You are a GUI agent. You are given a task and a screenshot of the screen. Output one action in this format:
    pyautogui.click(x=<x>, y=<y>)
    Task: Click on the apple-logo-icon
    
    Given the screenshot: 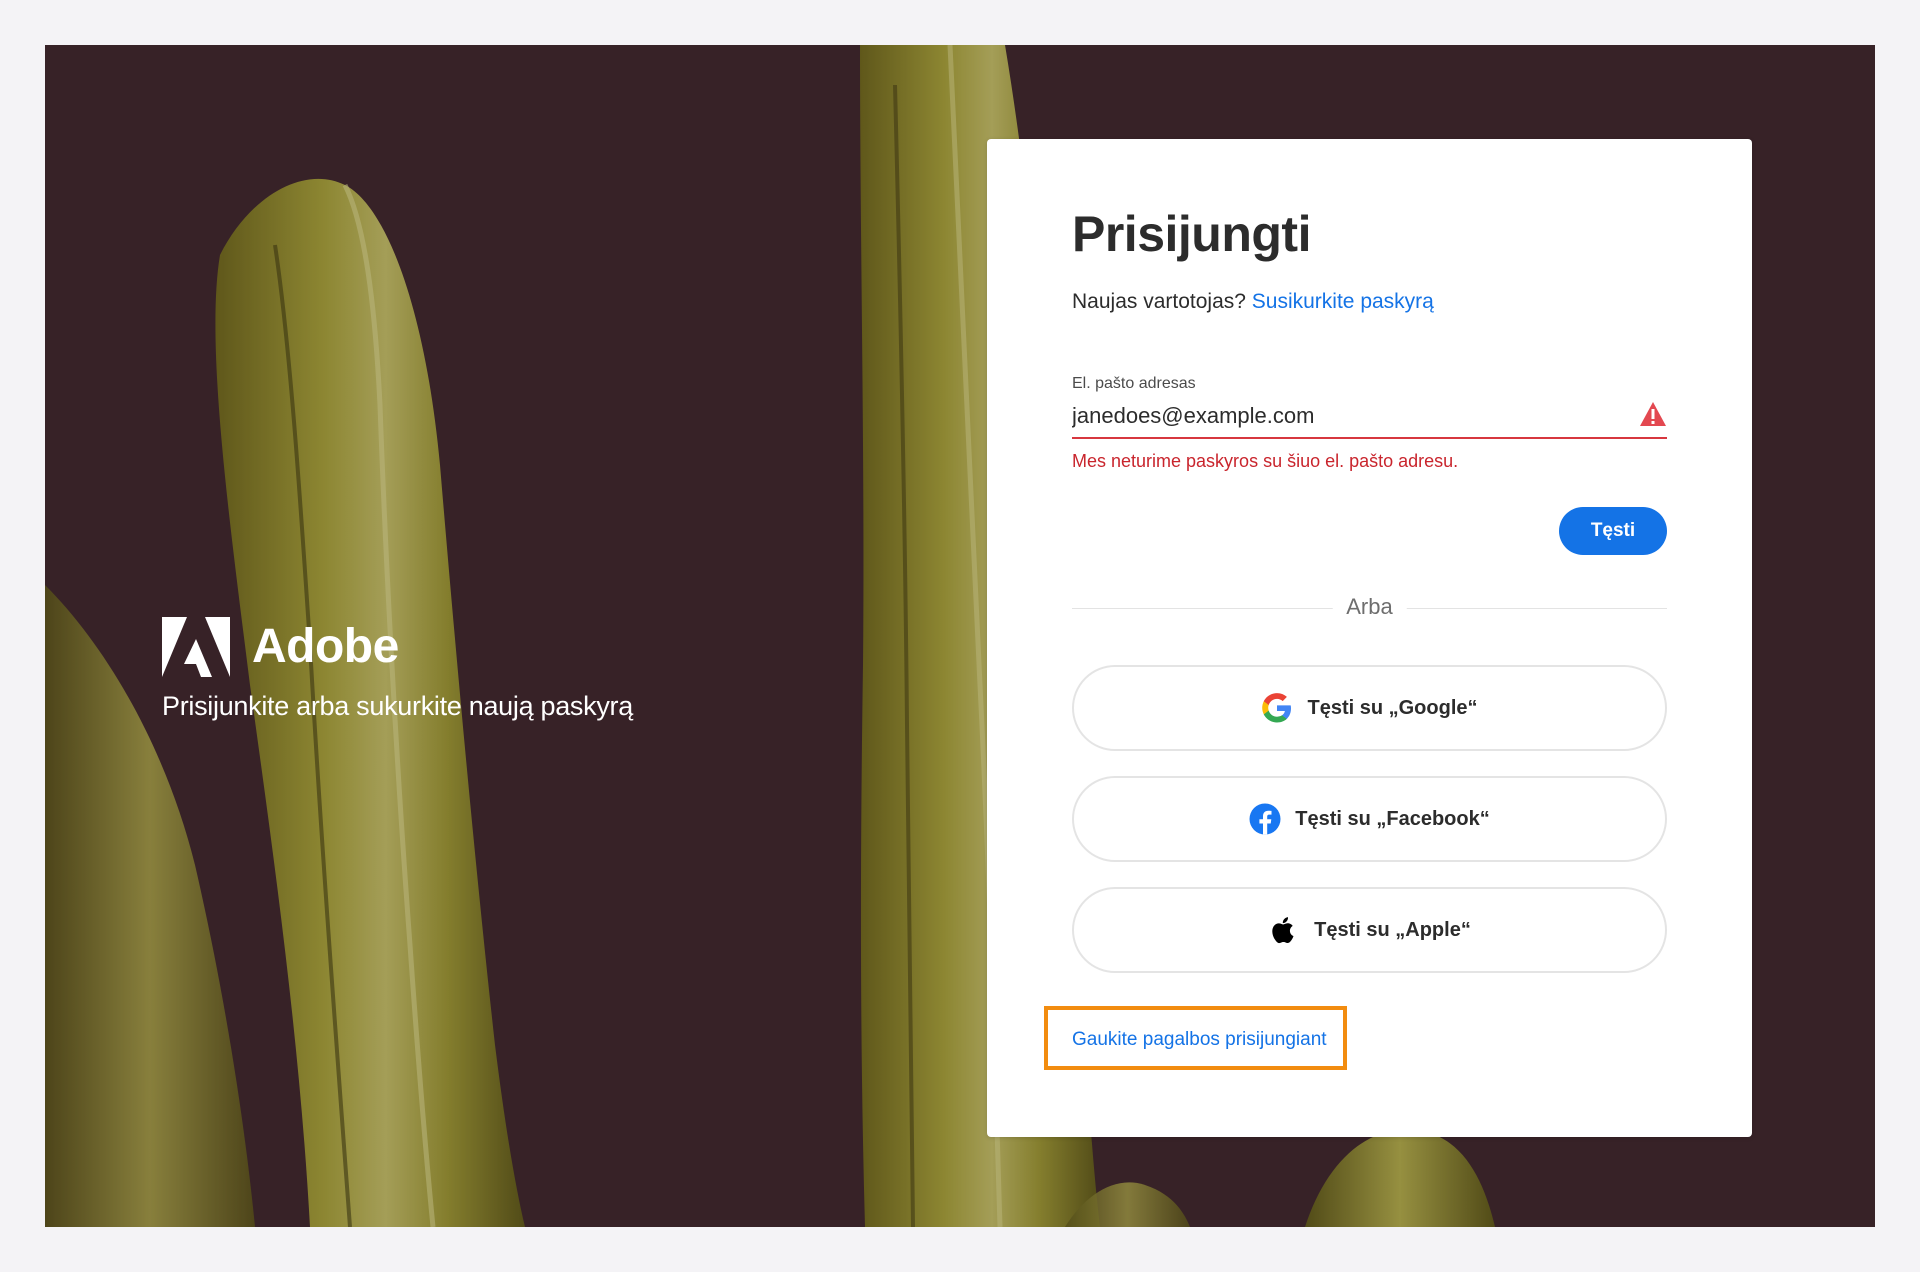 What is the action you would take?
    pyautogui.click(x=1283, y=930)
    